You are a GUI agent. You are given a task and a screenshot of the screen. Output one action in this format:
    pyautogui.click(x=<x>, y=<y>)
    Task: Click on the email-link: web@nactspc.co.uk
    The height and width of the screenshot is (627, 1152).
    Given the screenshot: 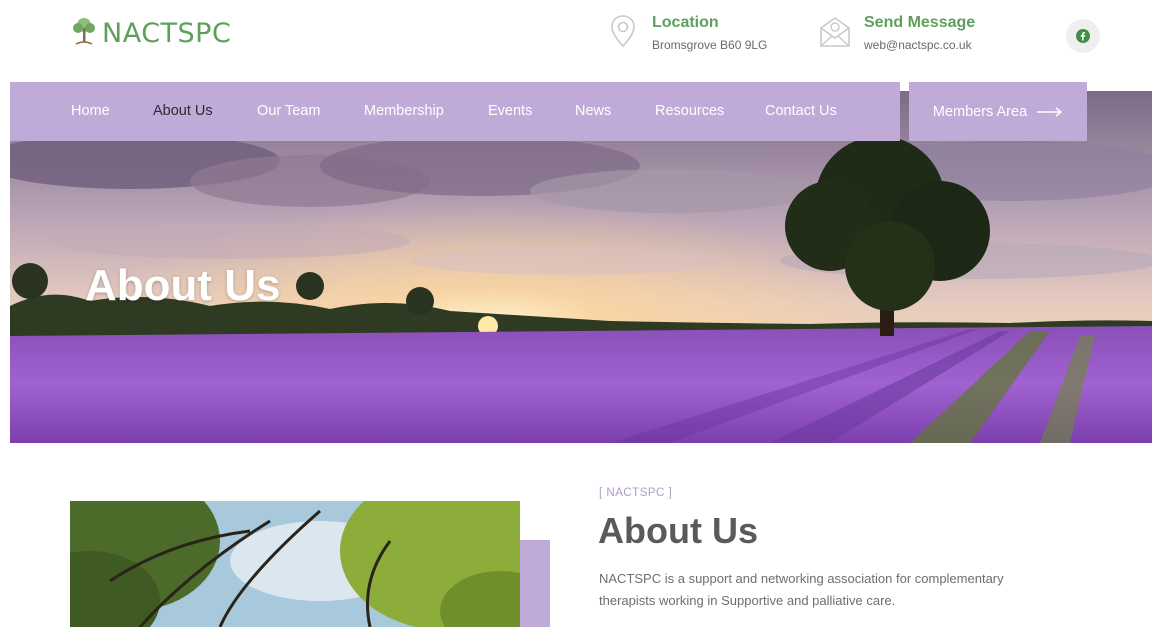 What is the action you would take?
    pyautogui.click(x=919, y=45)
    